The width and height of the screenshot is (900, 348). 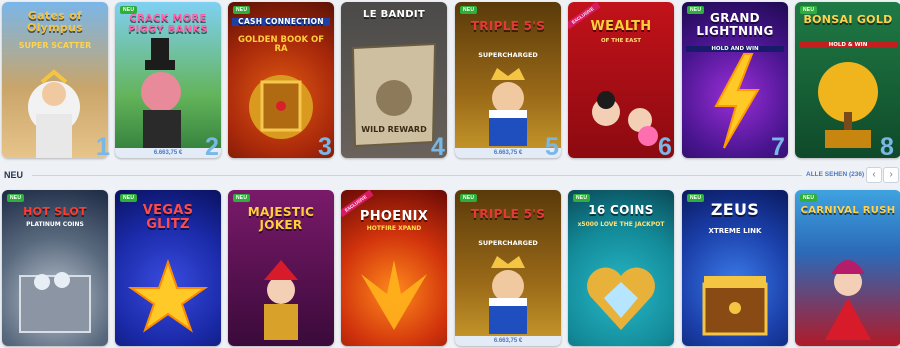 I want to click on game-title: 16 COINS, so click(x=621, y=210).